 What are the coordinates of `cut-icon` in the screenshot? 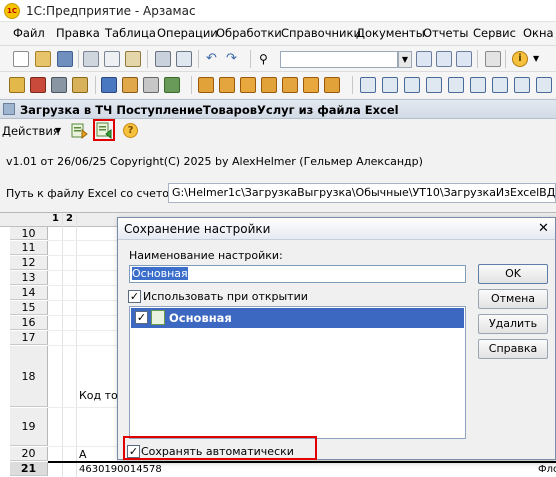 It's located at (91, 59).